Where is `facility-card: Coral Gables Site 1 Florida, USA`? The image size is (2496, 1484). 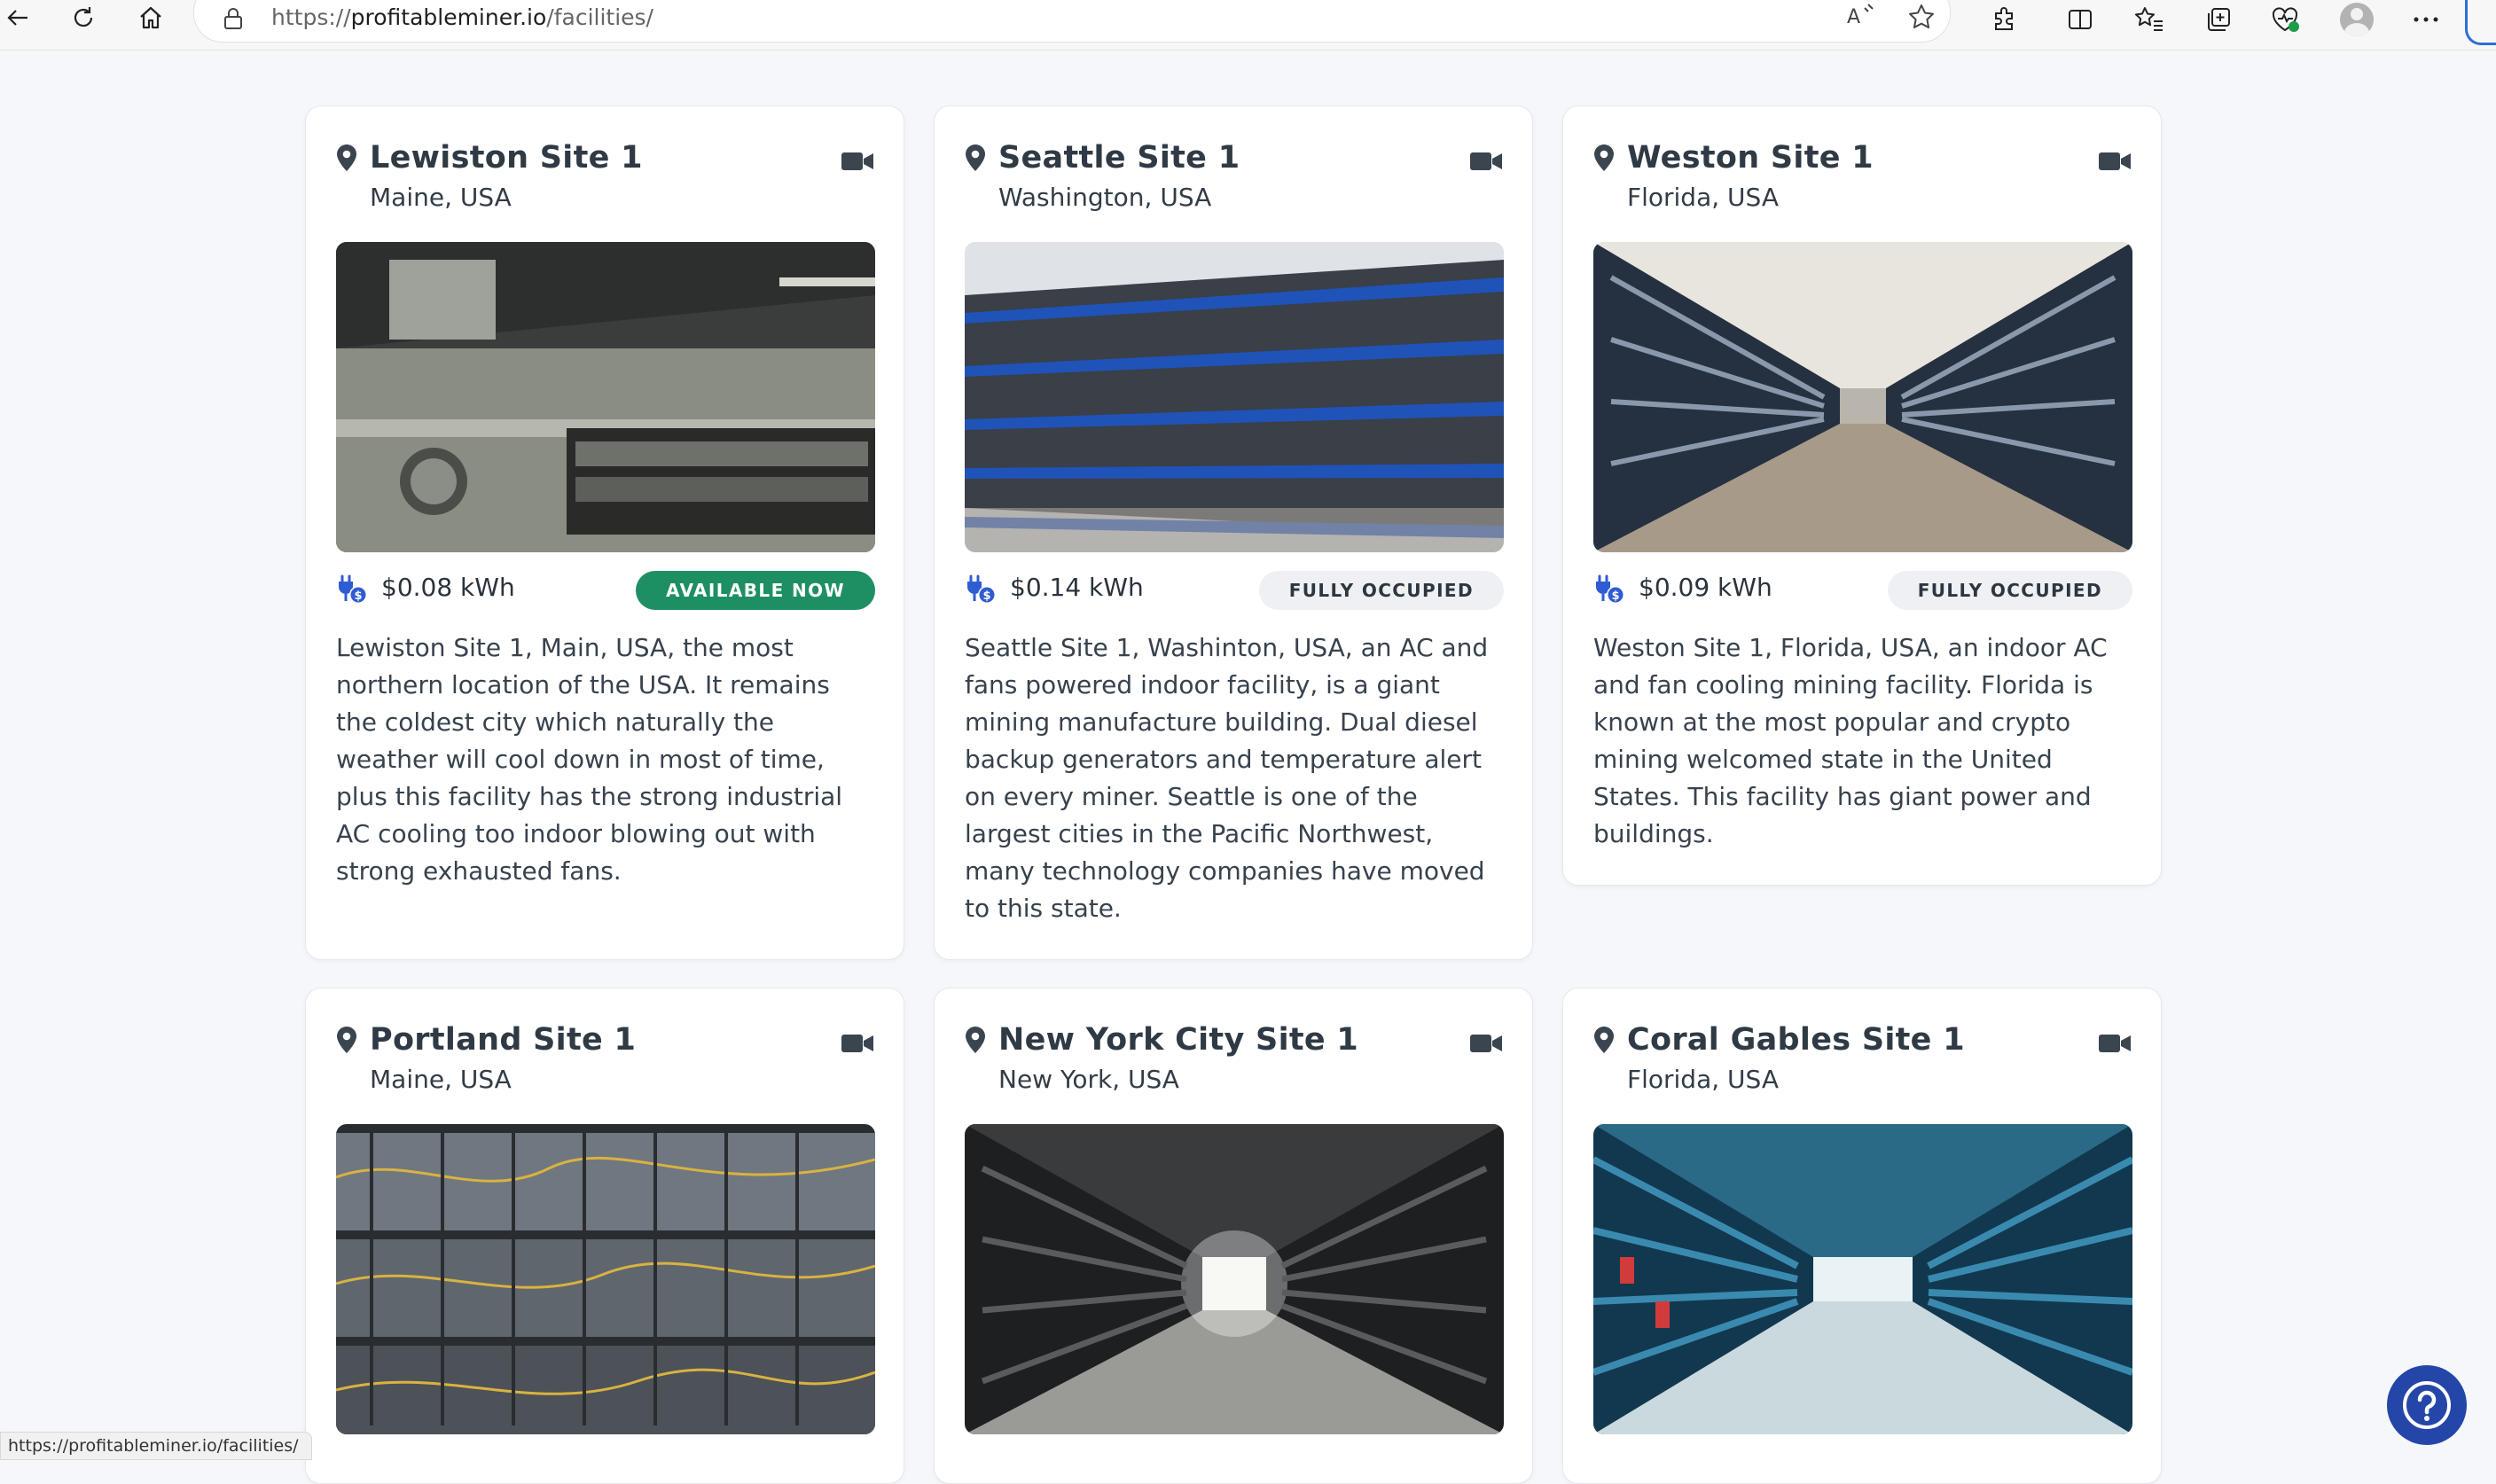 facility-card: Coral Gables Site 1 Florida, USA is located at coordinates (1862, 1236).